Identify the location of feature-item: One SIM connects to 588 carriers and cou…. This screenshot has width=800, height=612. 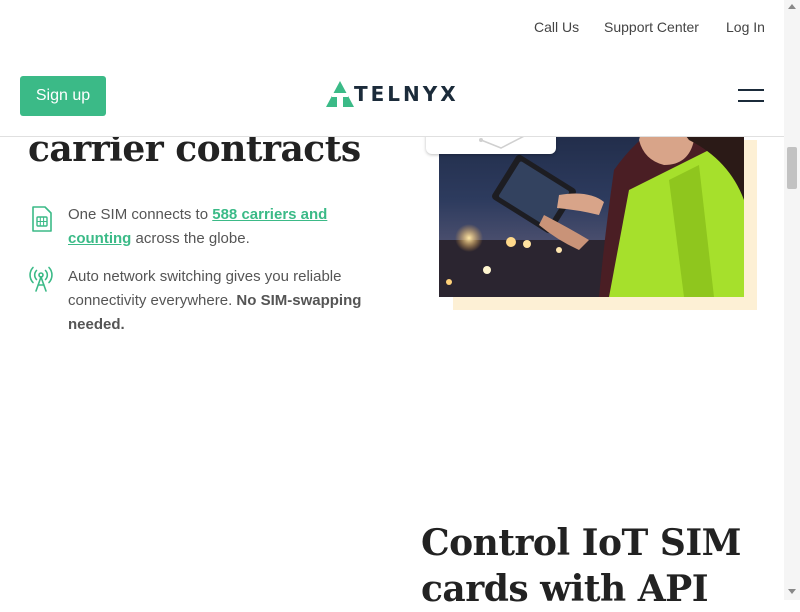
(203, 228).